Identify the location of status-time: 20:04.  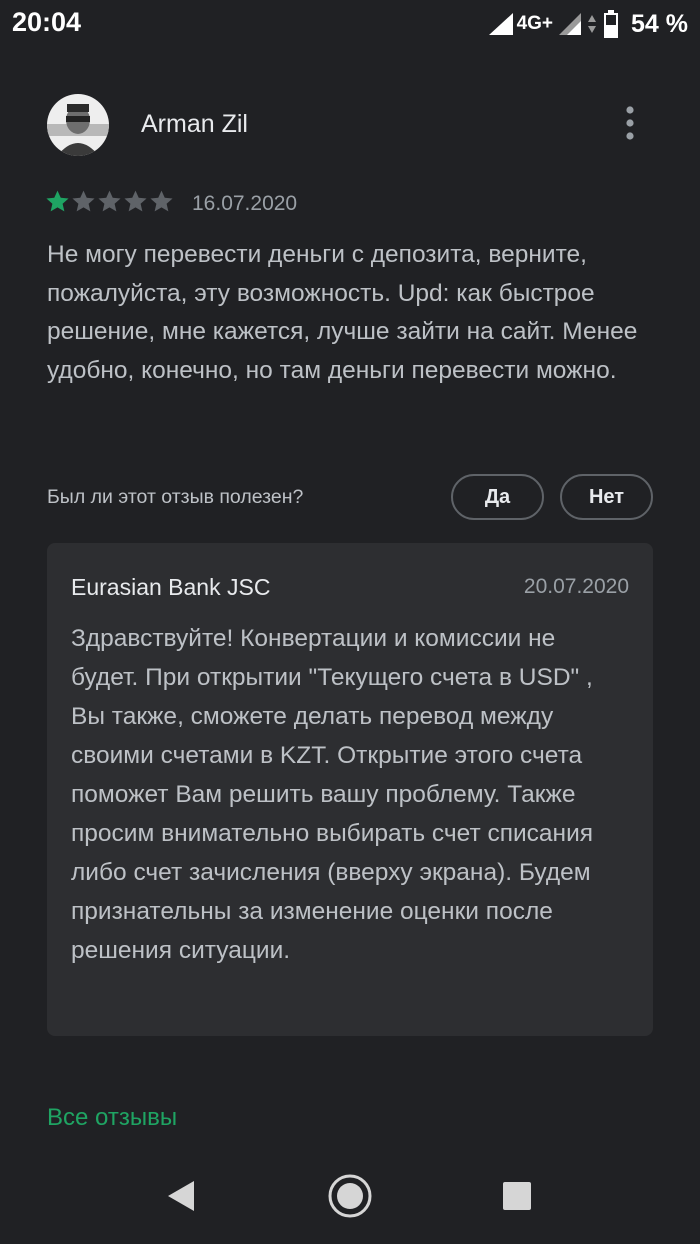
(47, 22).